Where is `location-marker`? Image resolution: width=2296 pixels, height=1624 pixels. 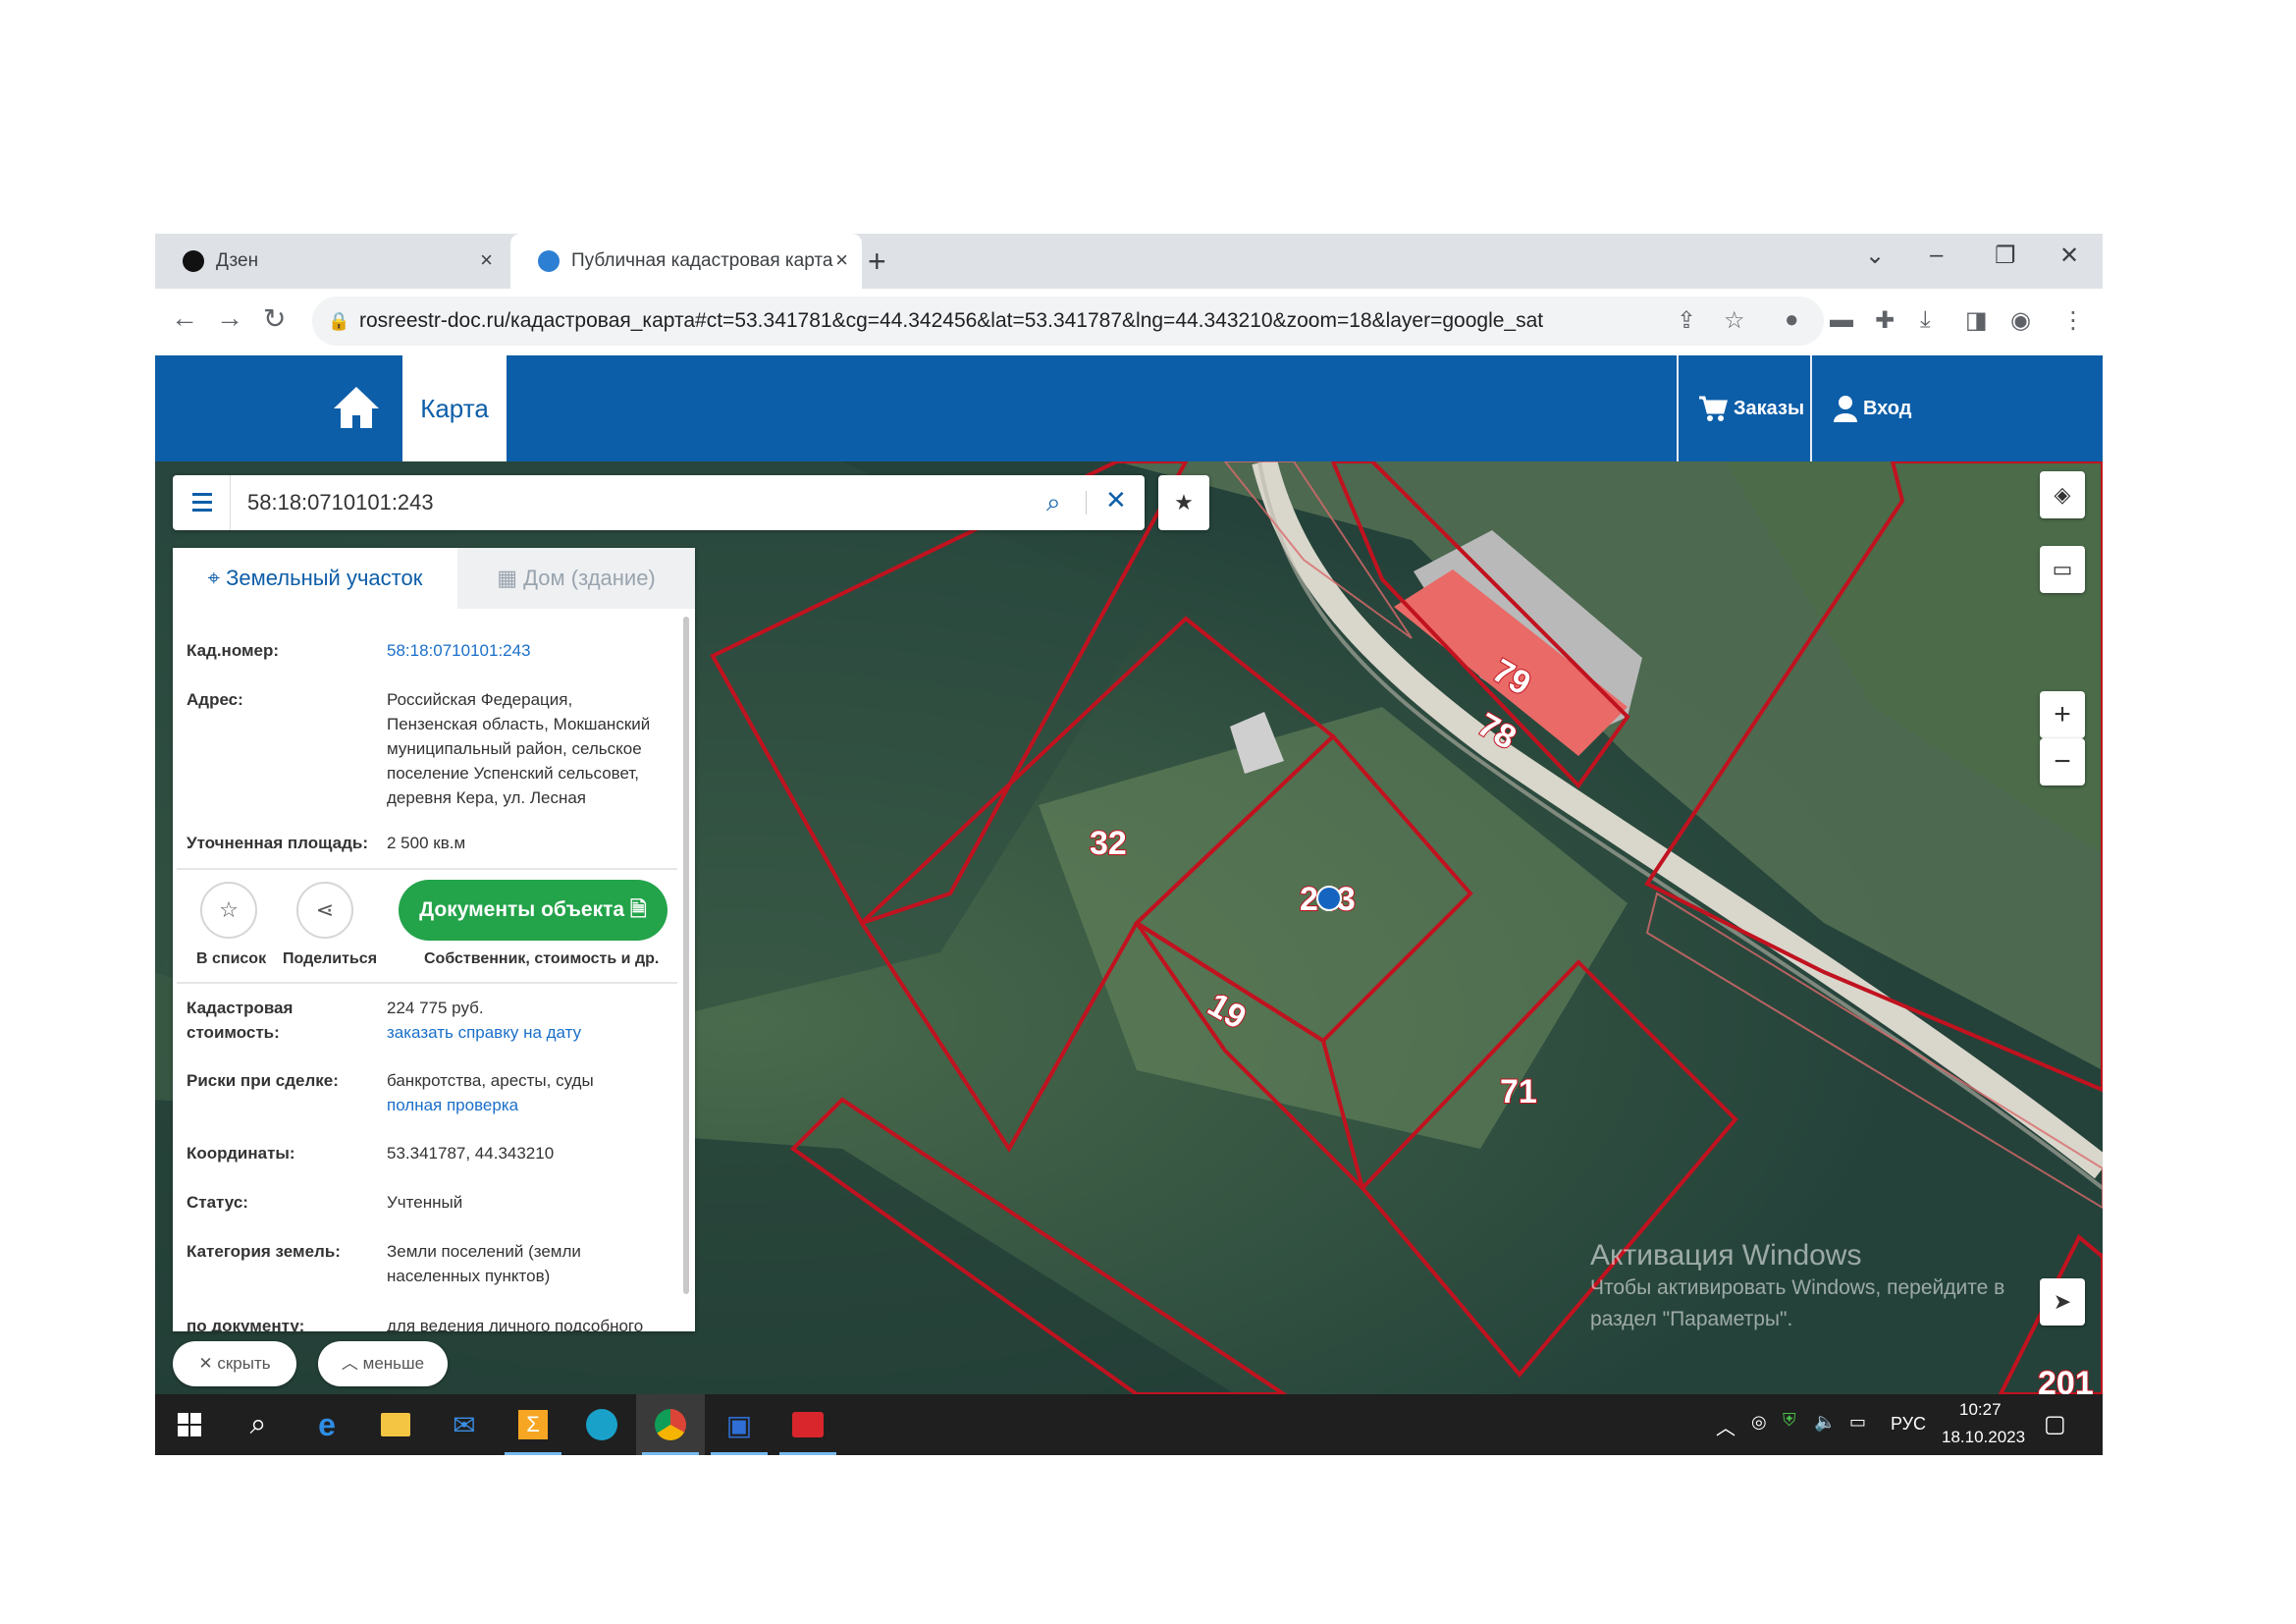 location-marker is located at coordinates (1329, 898).